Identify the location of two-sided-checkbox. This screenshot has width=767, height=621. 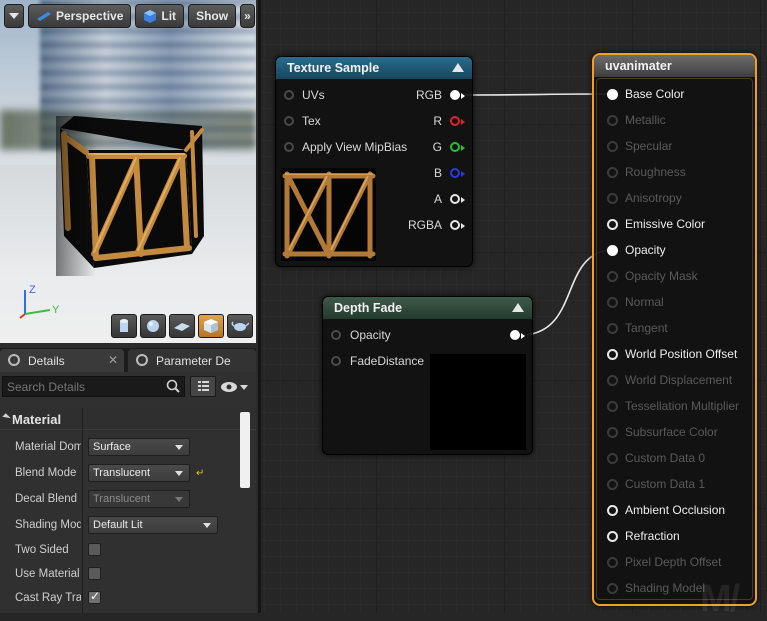
(94, 549).